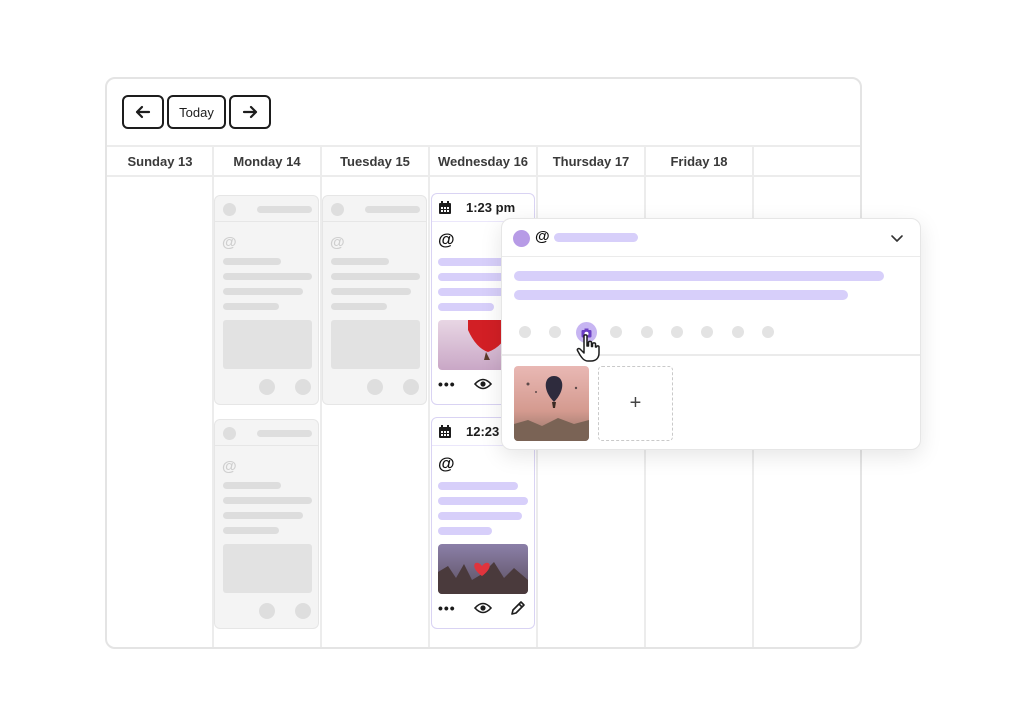  What do you see at coordinates (160, 161) in the screenshot?
I see `day-header-sunday: Sunday 13` at bounding box center [160, 161].